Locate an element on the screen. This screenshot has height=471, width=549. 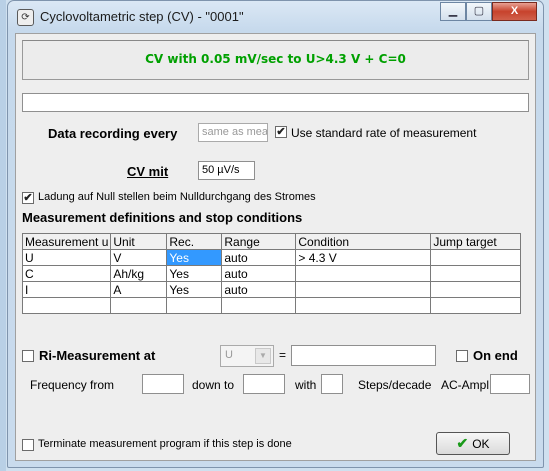
minimize-button: ▁ is located at coordinates (453, 11).